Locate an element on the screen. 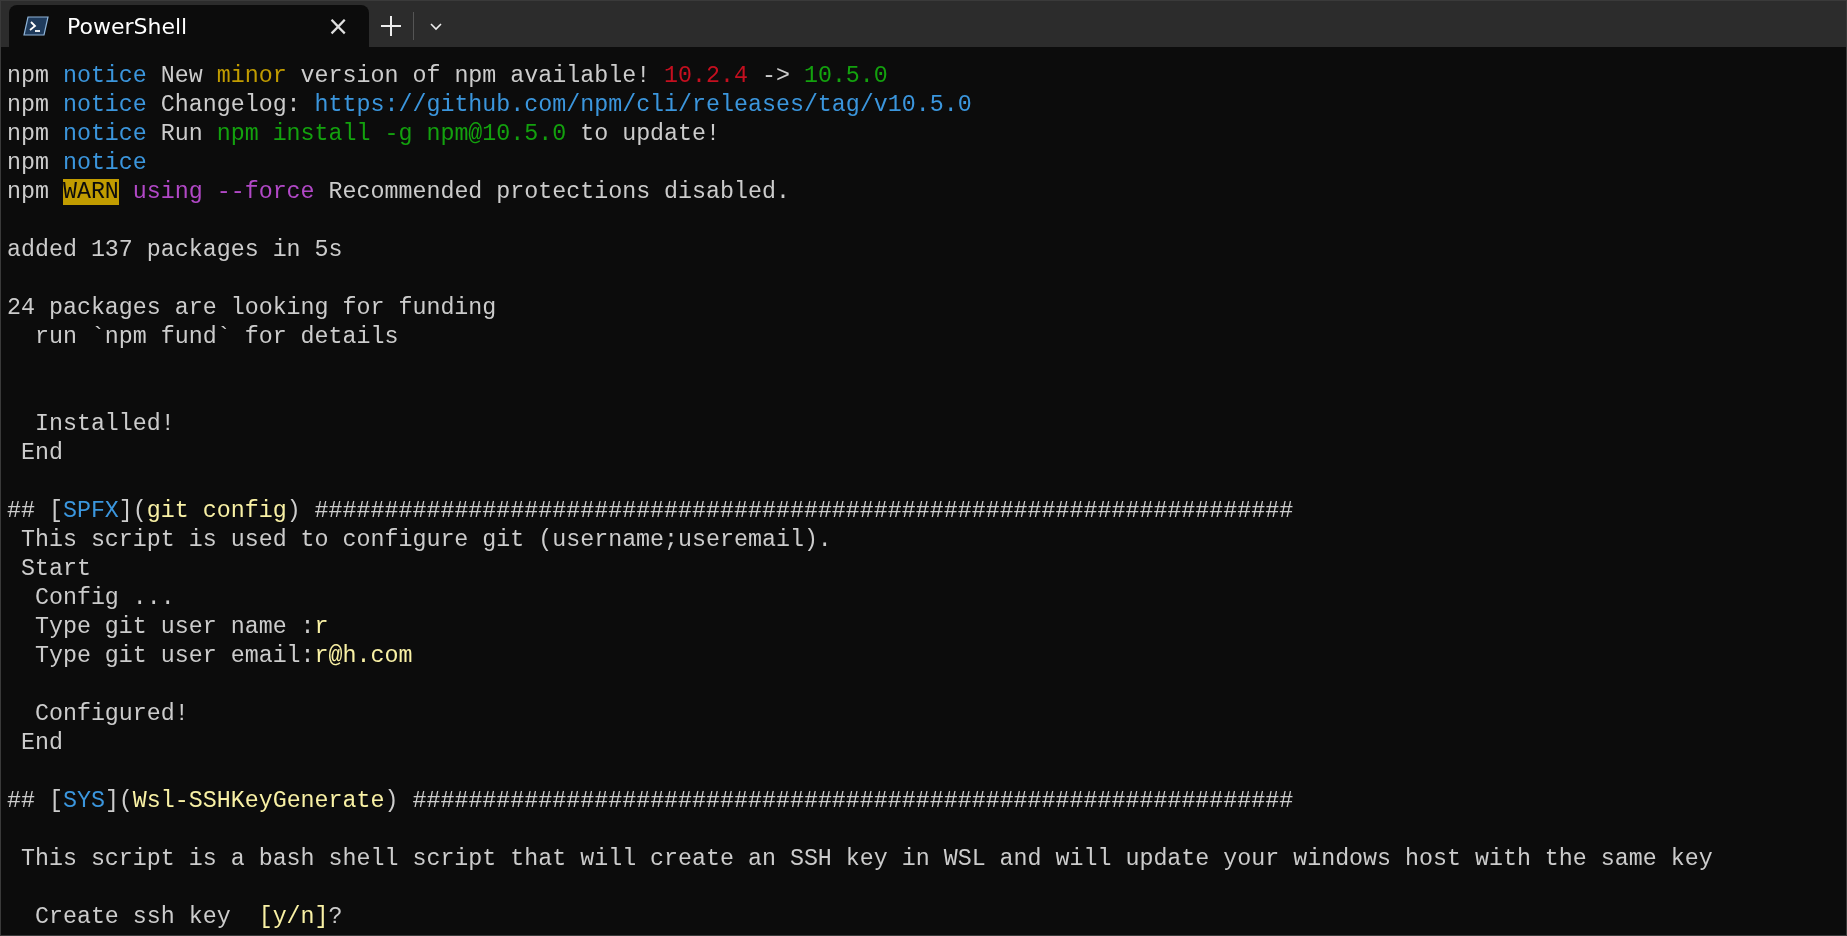  close-button: × is located at coordinates (338, 26).